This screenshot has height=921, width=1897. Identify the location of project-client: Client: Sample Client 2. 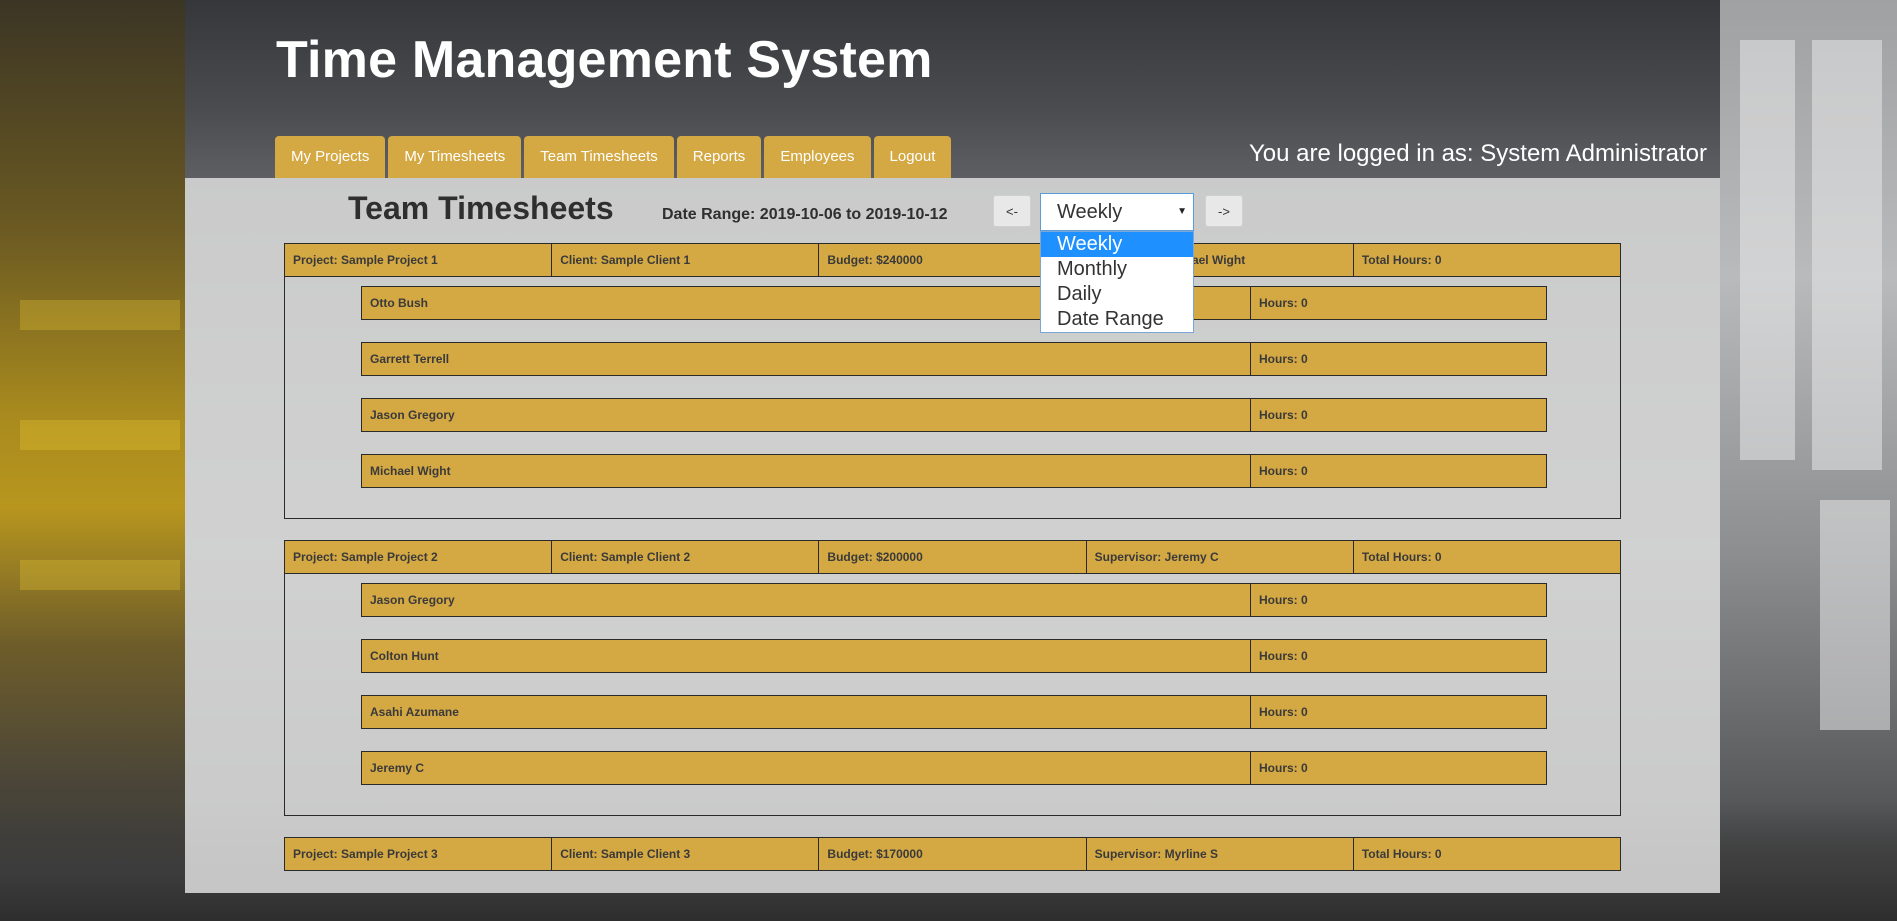
(686, 557).